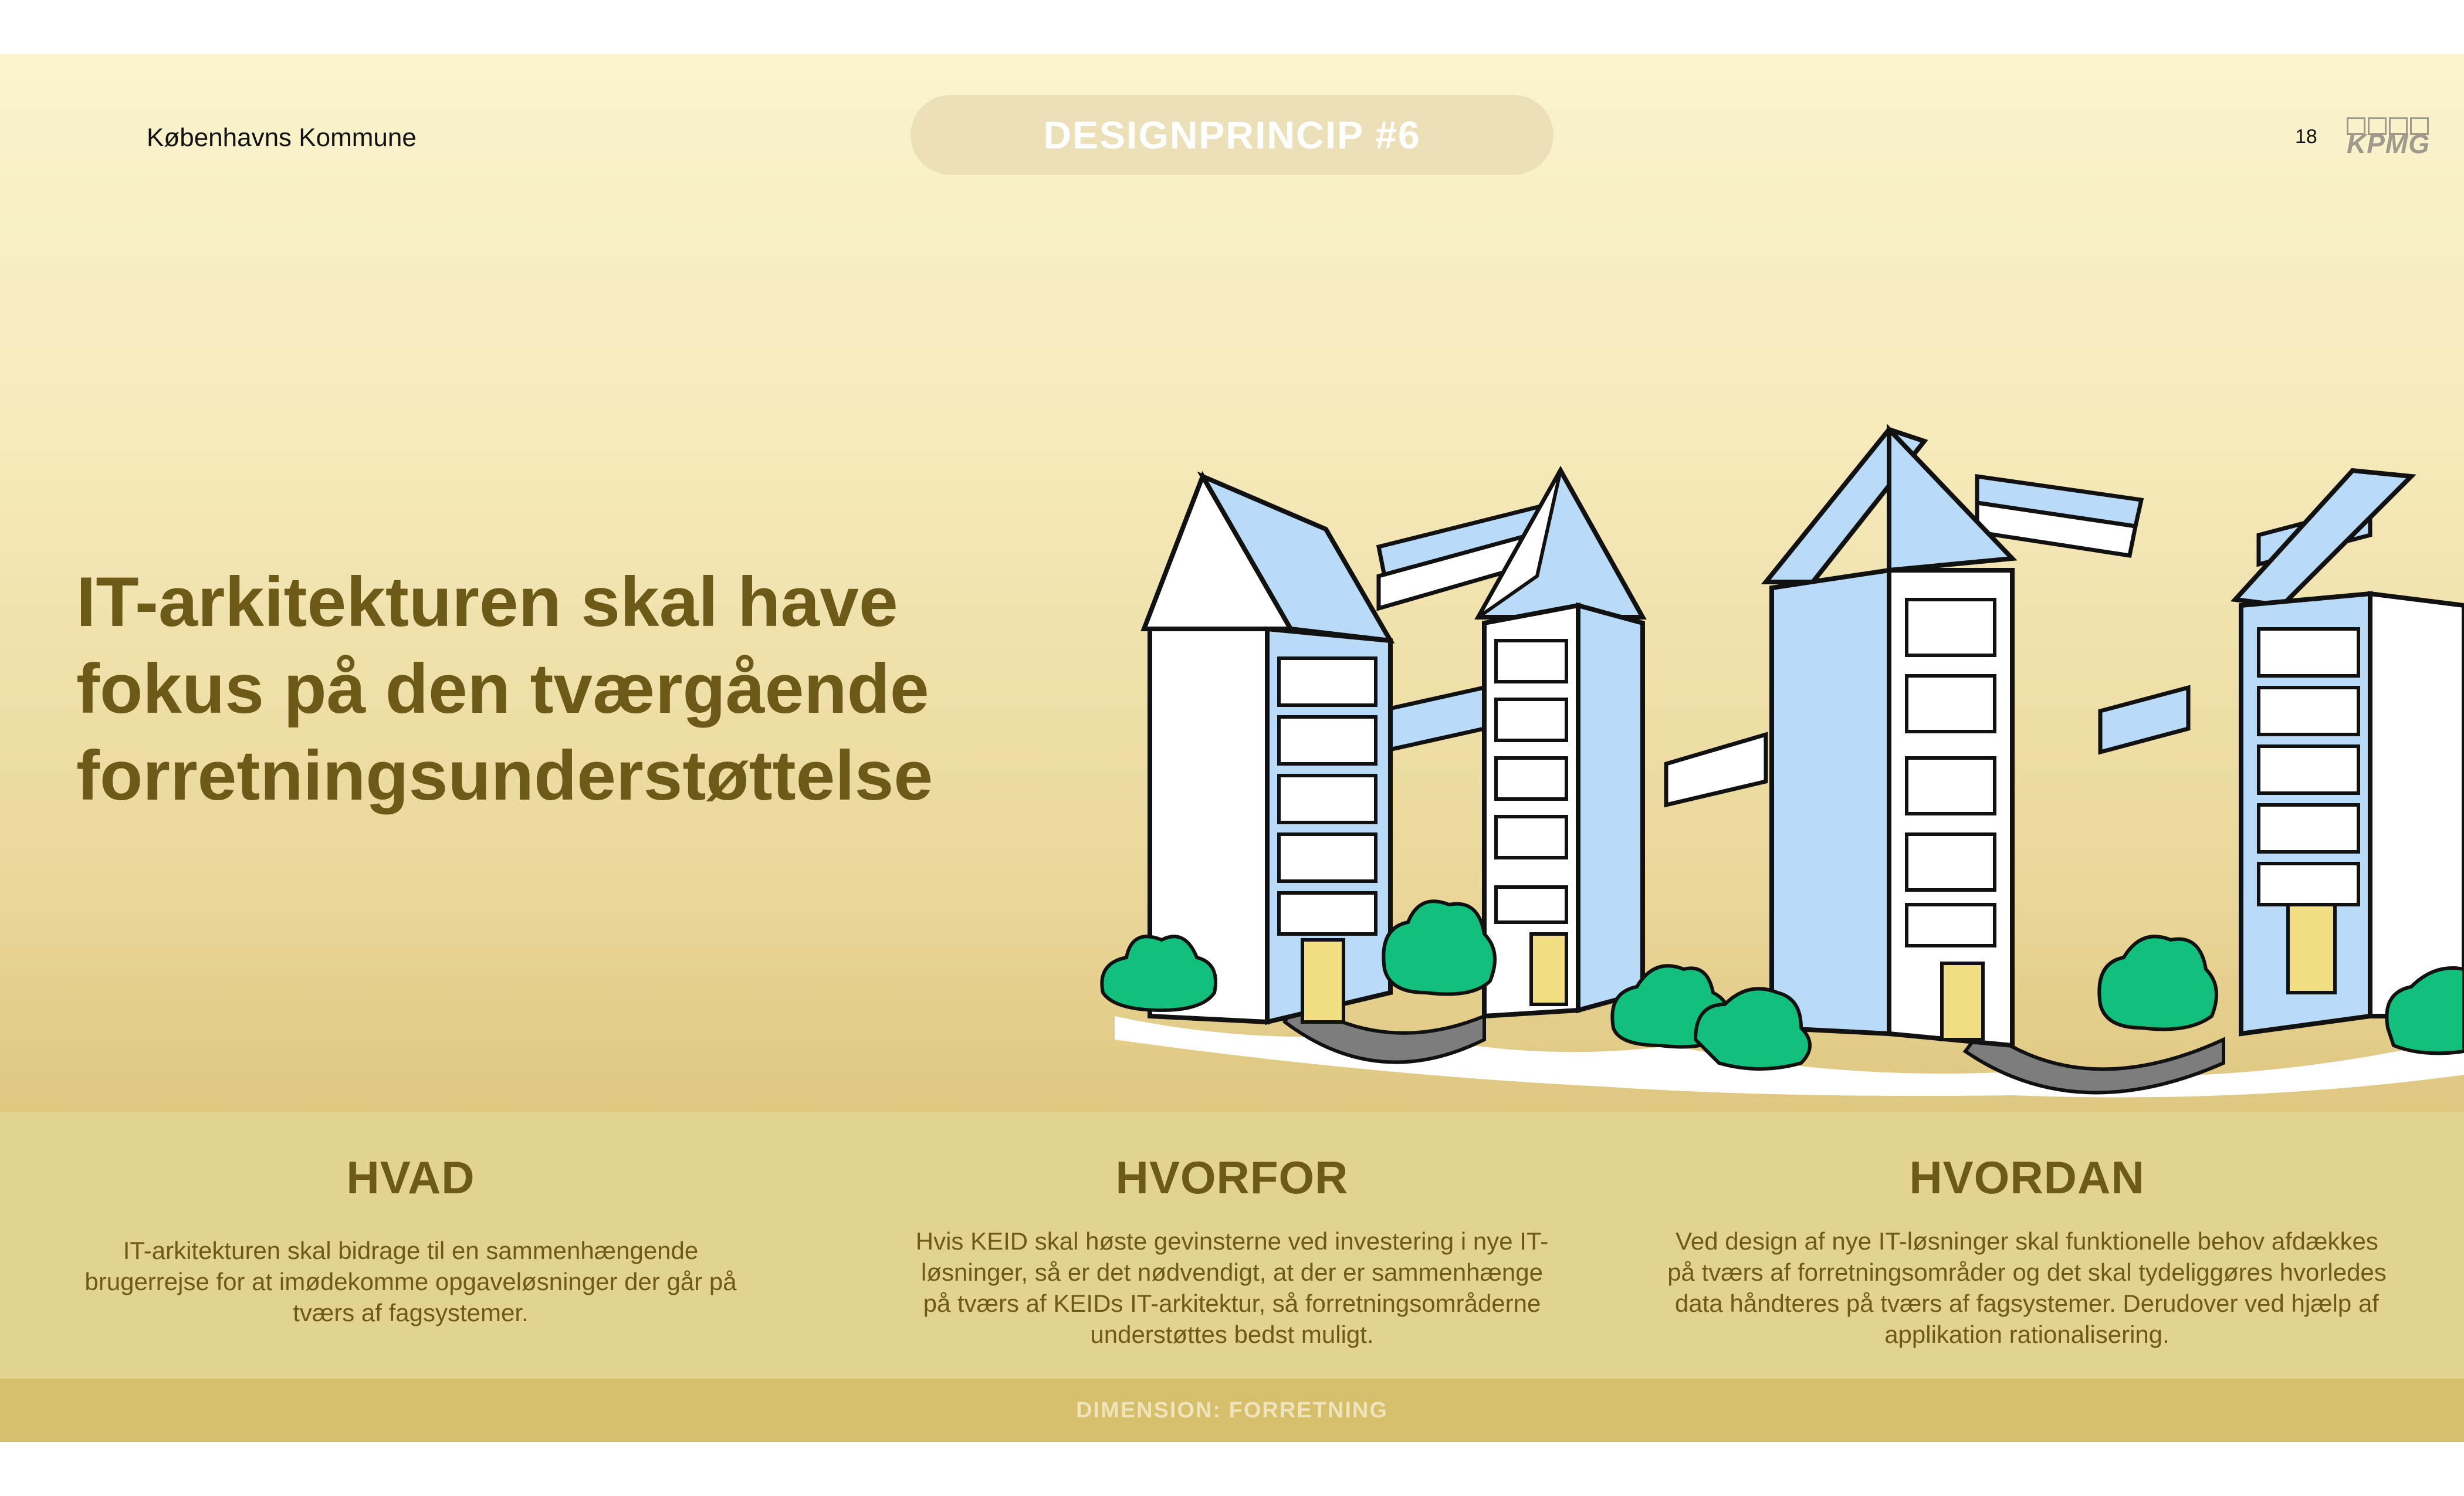 This screenshot has height=1496, width=2464. I want to click on principle-pill: DESIGNPRINCIP #6, so click(1232, 135).